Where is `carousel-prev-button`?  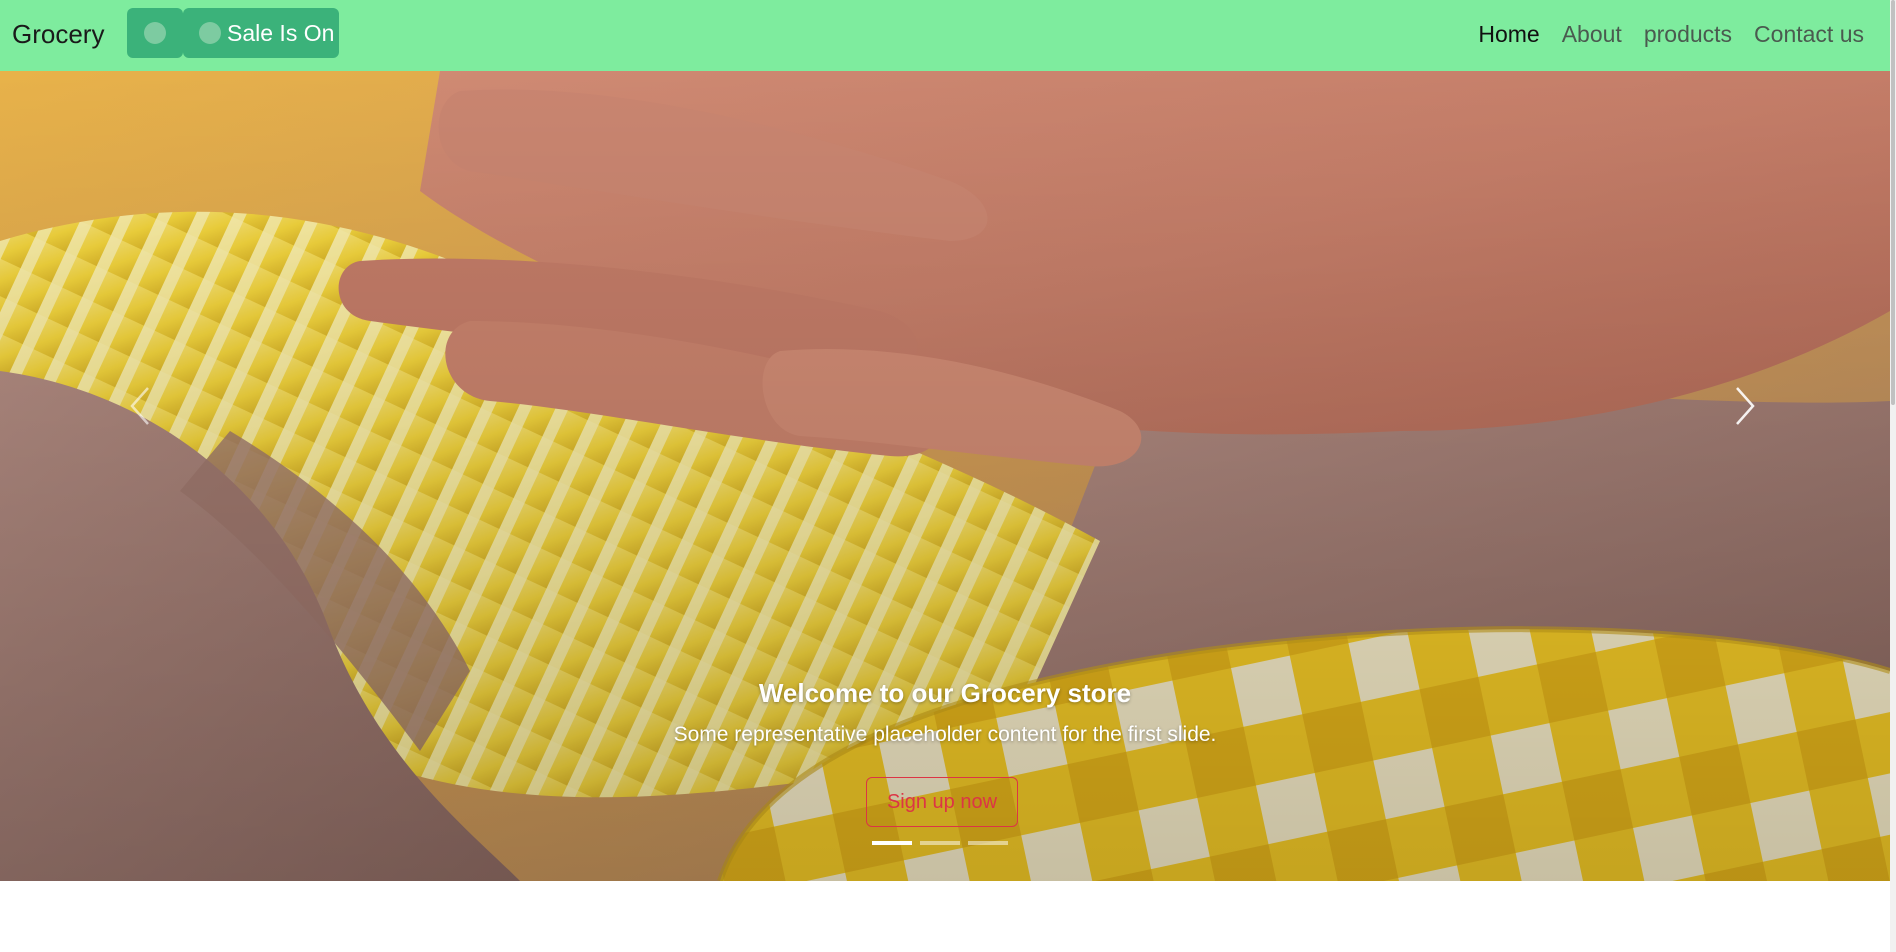
carousel-prev-button is located at coordinates (140, 406).